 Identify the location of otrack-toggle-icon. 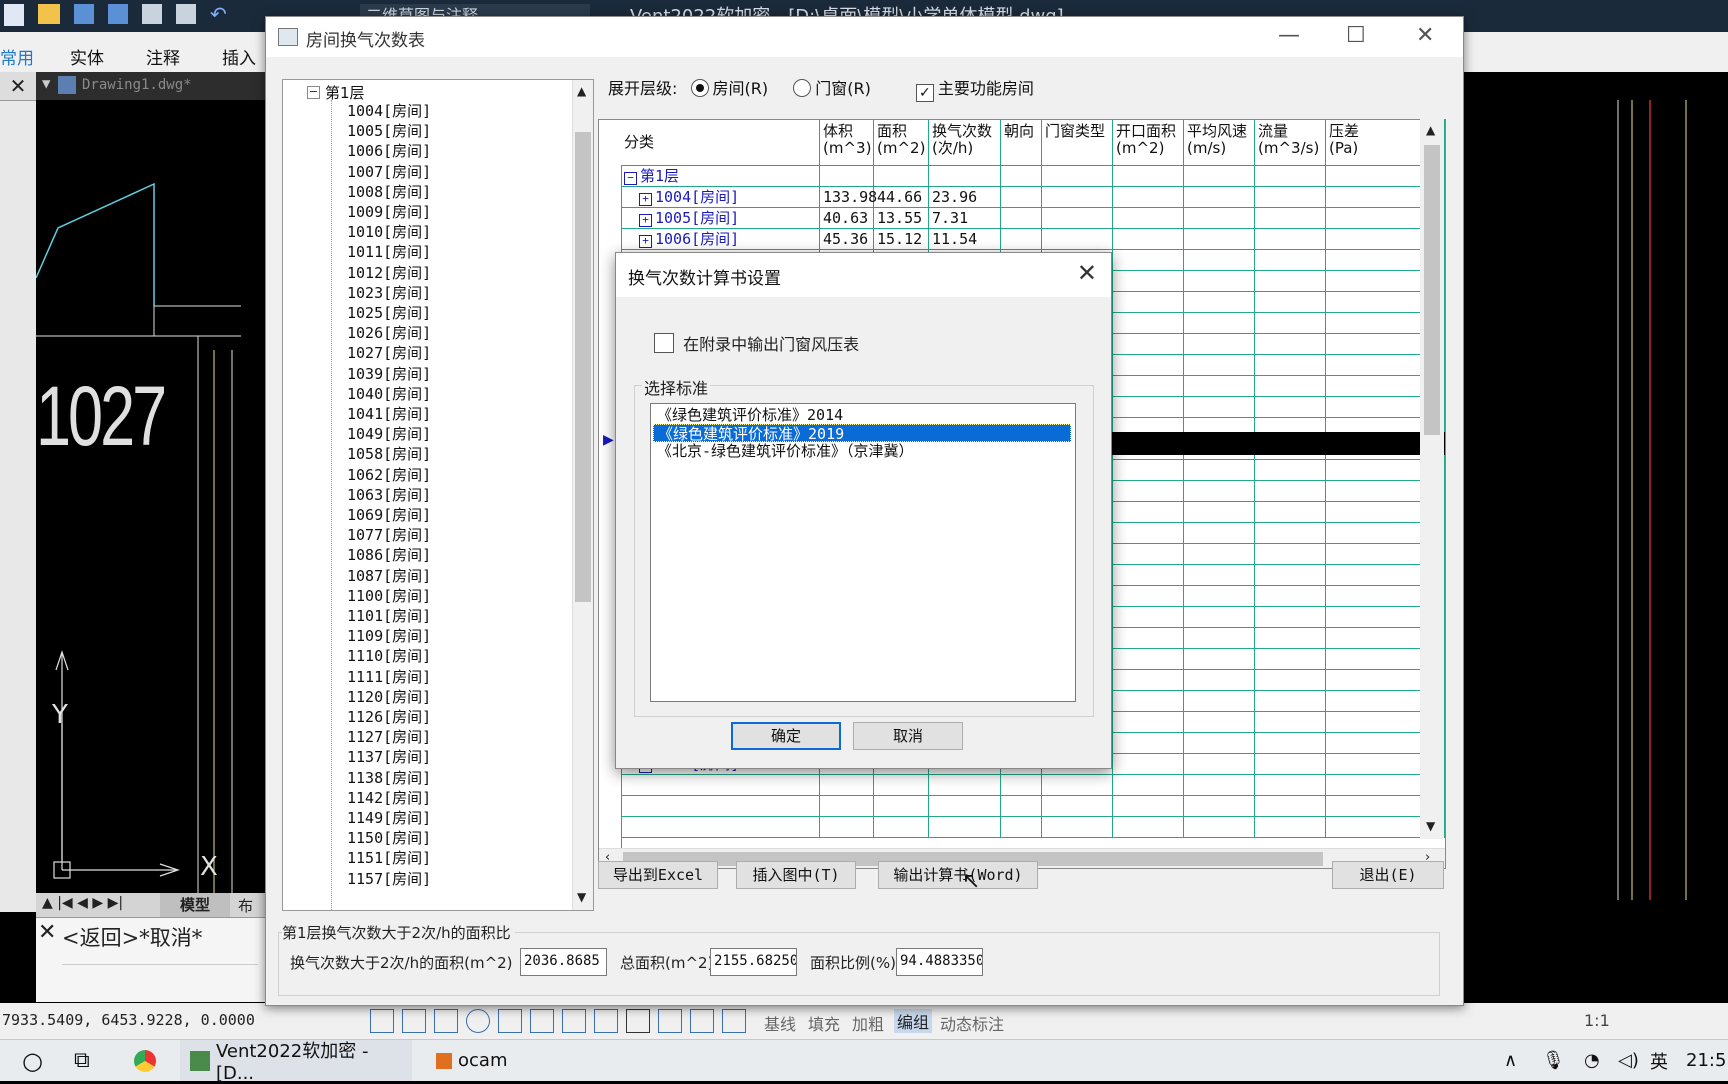
(542, 1021).